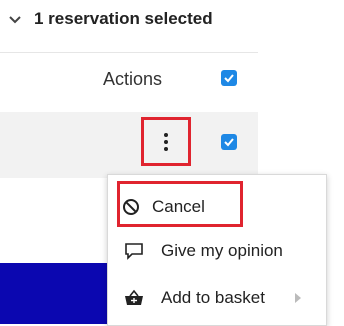  I want to click on menu-item-give-opinion: Give my opinion, so click(217, 251).